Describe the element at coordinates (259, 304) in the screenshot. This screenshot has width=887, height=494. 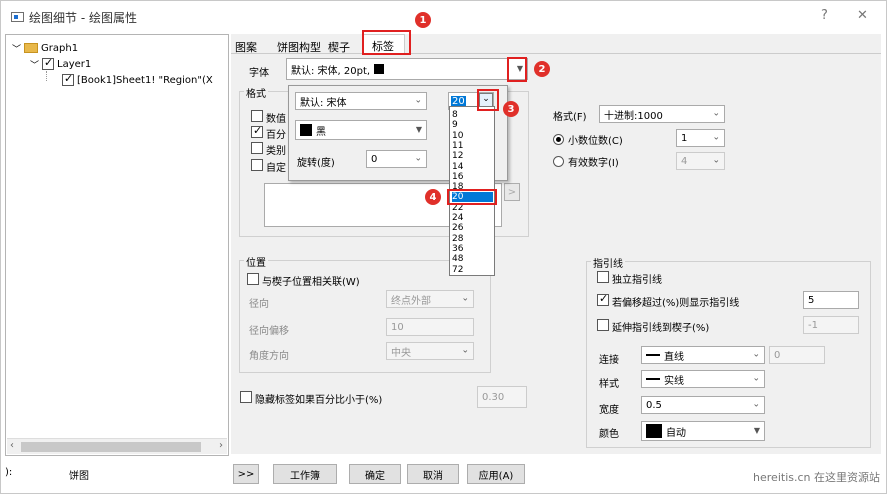
I see `radial-label: 径向` at that location.